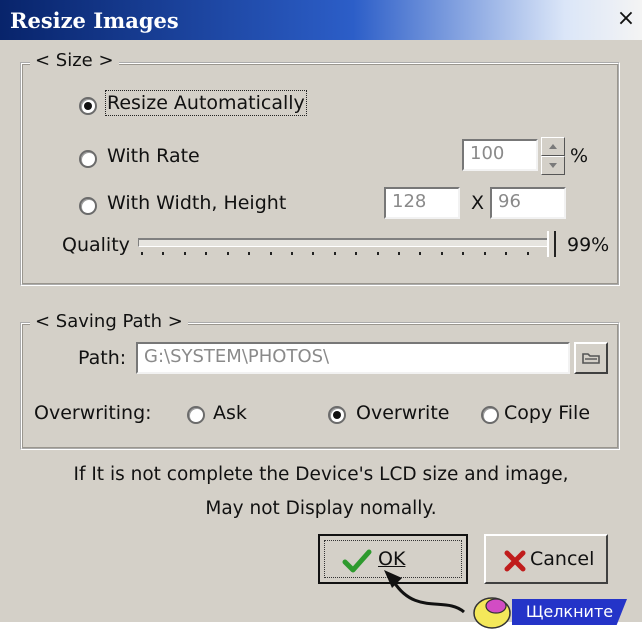 This screenshot has height=633, width=642. What do you see at coordinates (230, 413) in the screenshot?
I see `radio-label: Ask` at bounding box center [230, 413].